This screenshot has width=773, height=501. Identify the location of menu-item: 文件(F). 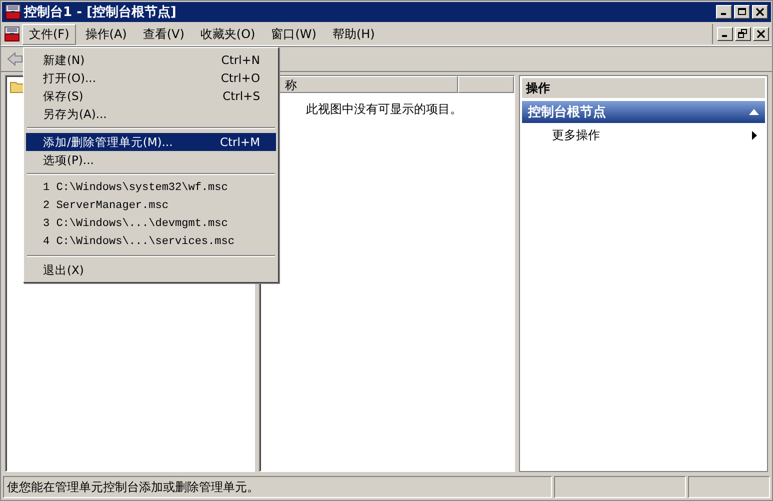
(49, 34).